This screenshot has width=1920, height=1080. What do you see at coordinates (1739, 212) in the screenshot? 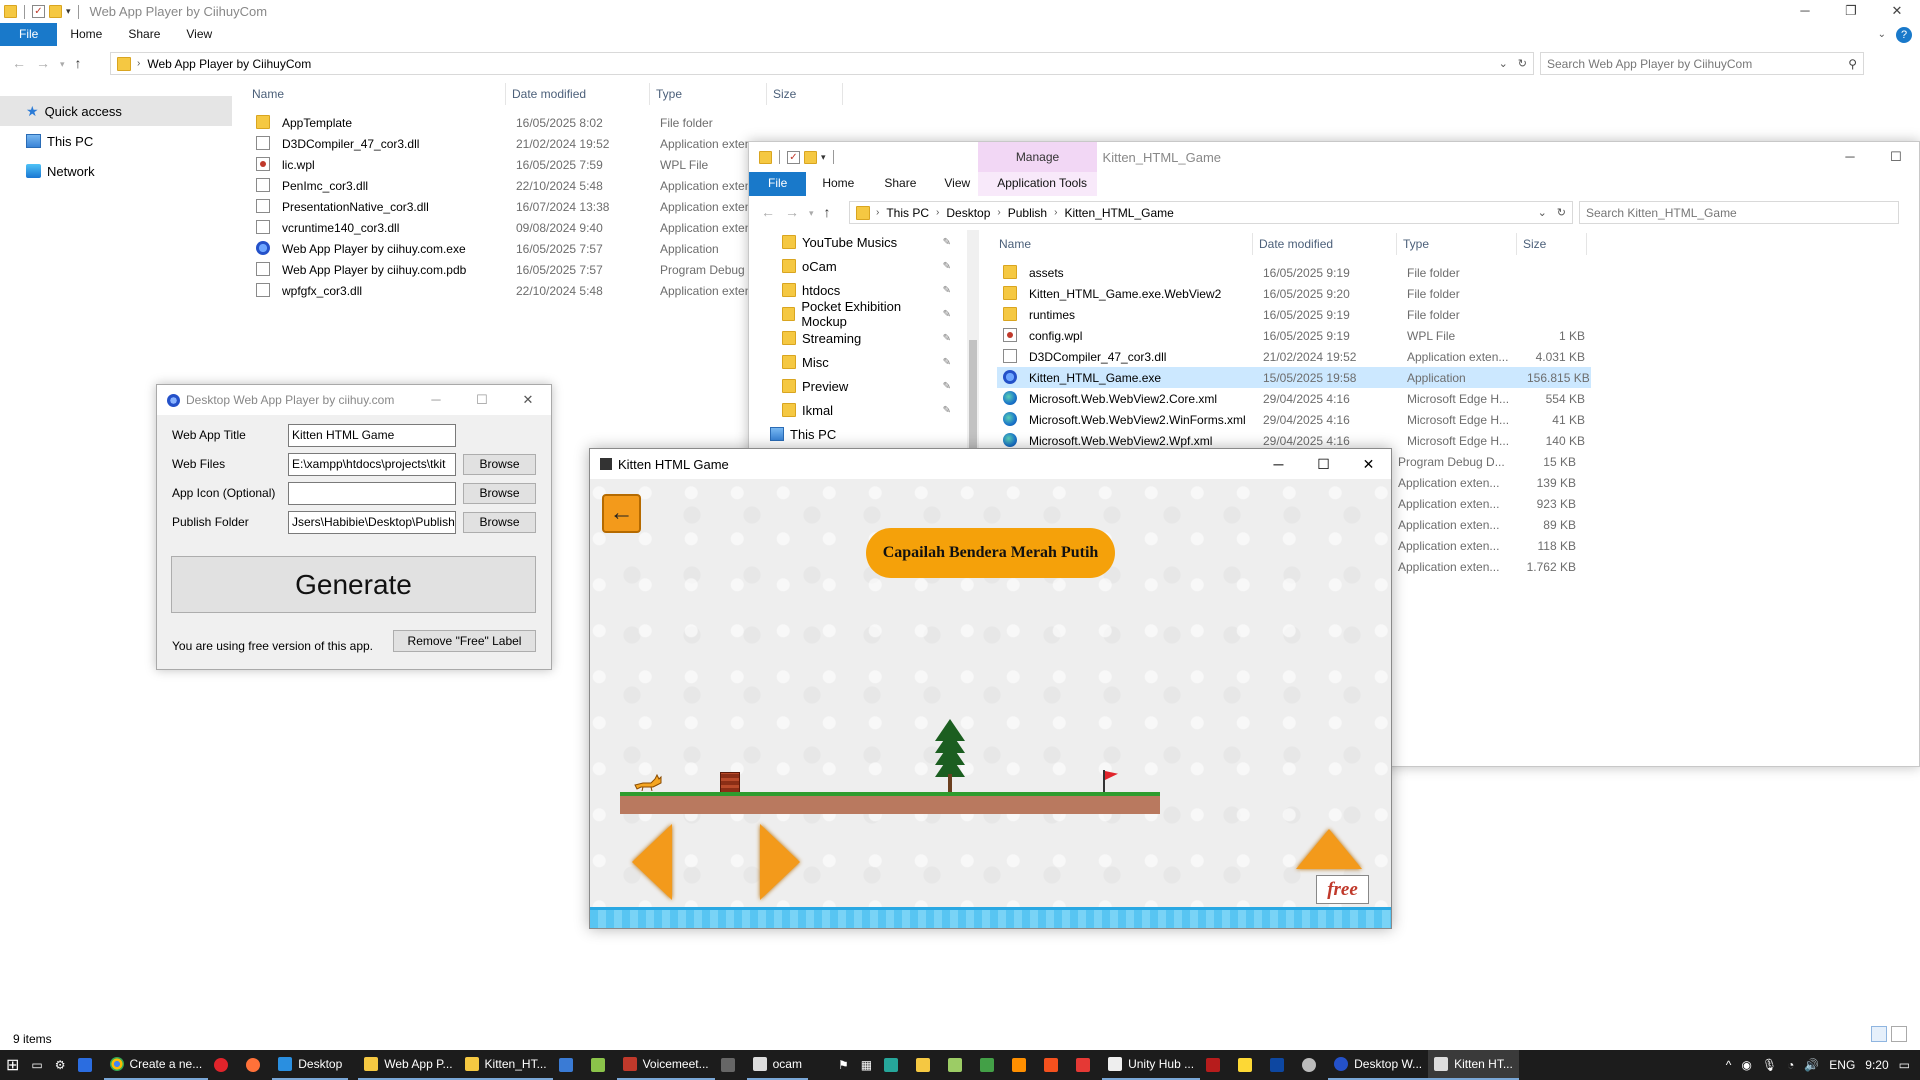
I see `search-box: Search Kitten_HTML_Game` at bounding box center [1739, 212].